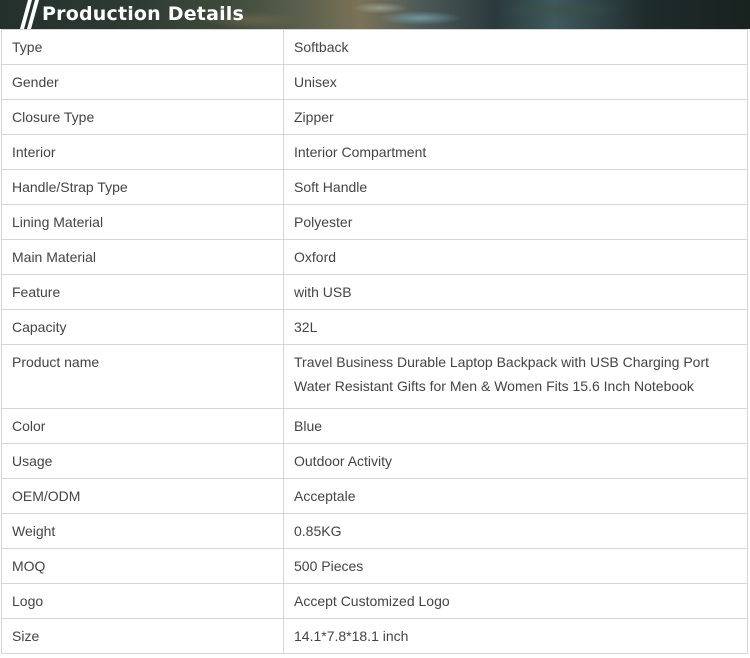 The height and width of the screenshot is (658, 750). I want to click on spec-label: Lining Material, so click(142, 222).